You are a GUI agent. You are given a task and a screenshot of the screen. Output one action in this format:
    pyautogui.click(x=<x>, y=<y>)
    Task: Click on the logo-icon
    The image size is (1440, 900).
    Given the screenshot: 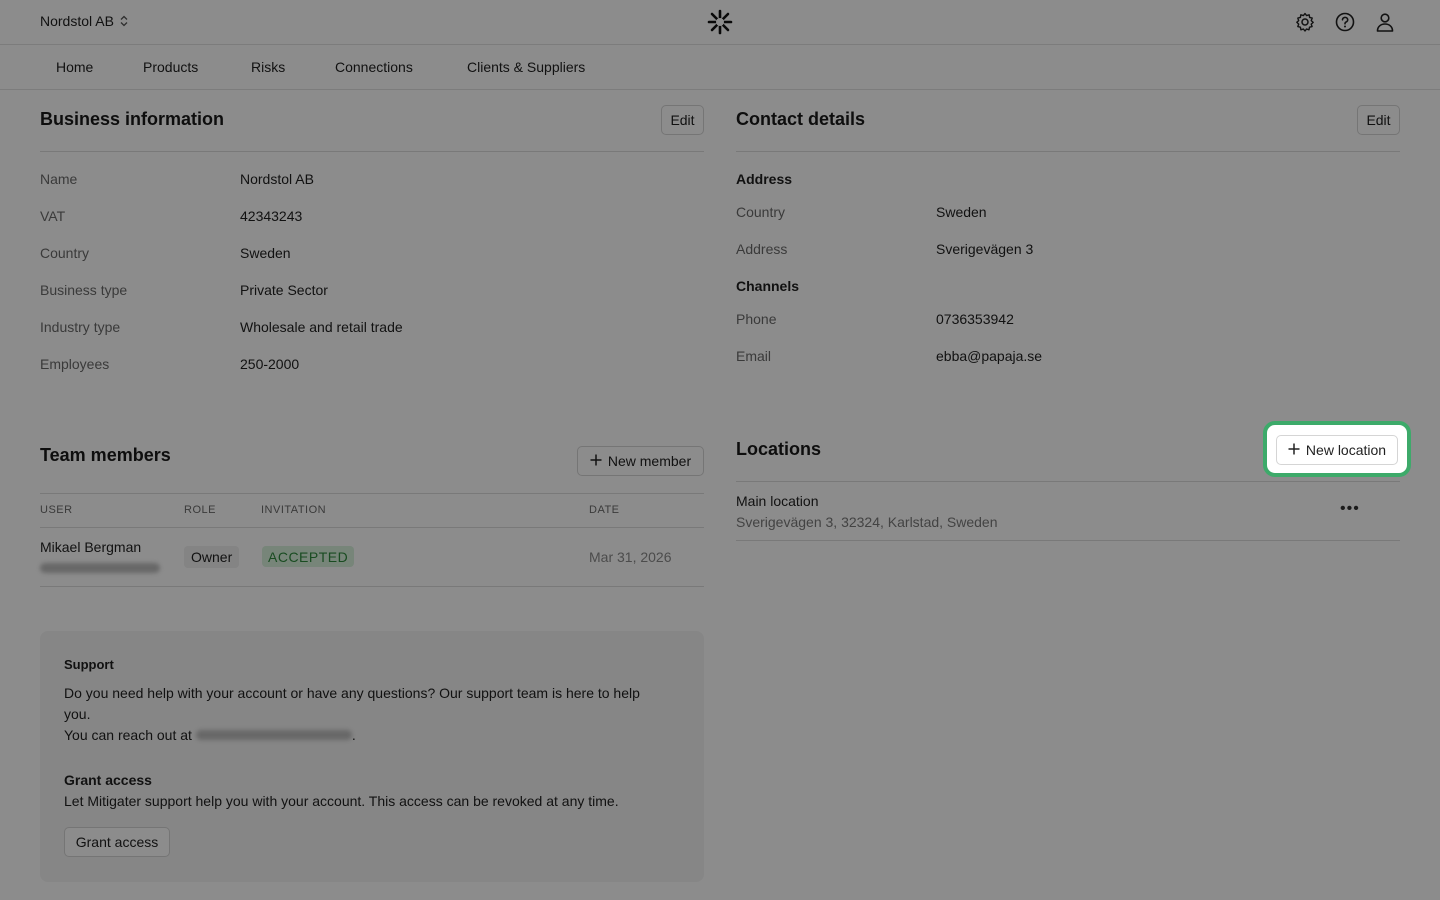 What is the action you would take?
    pyautogui.click(x=720, y=22)
    